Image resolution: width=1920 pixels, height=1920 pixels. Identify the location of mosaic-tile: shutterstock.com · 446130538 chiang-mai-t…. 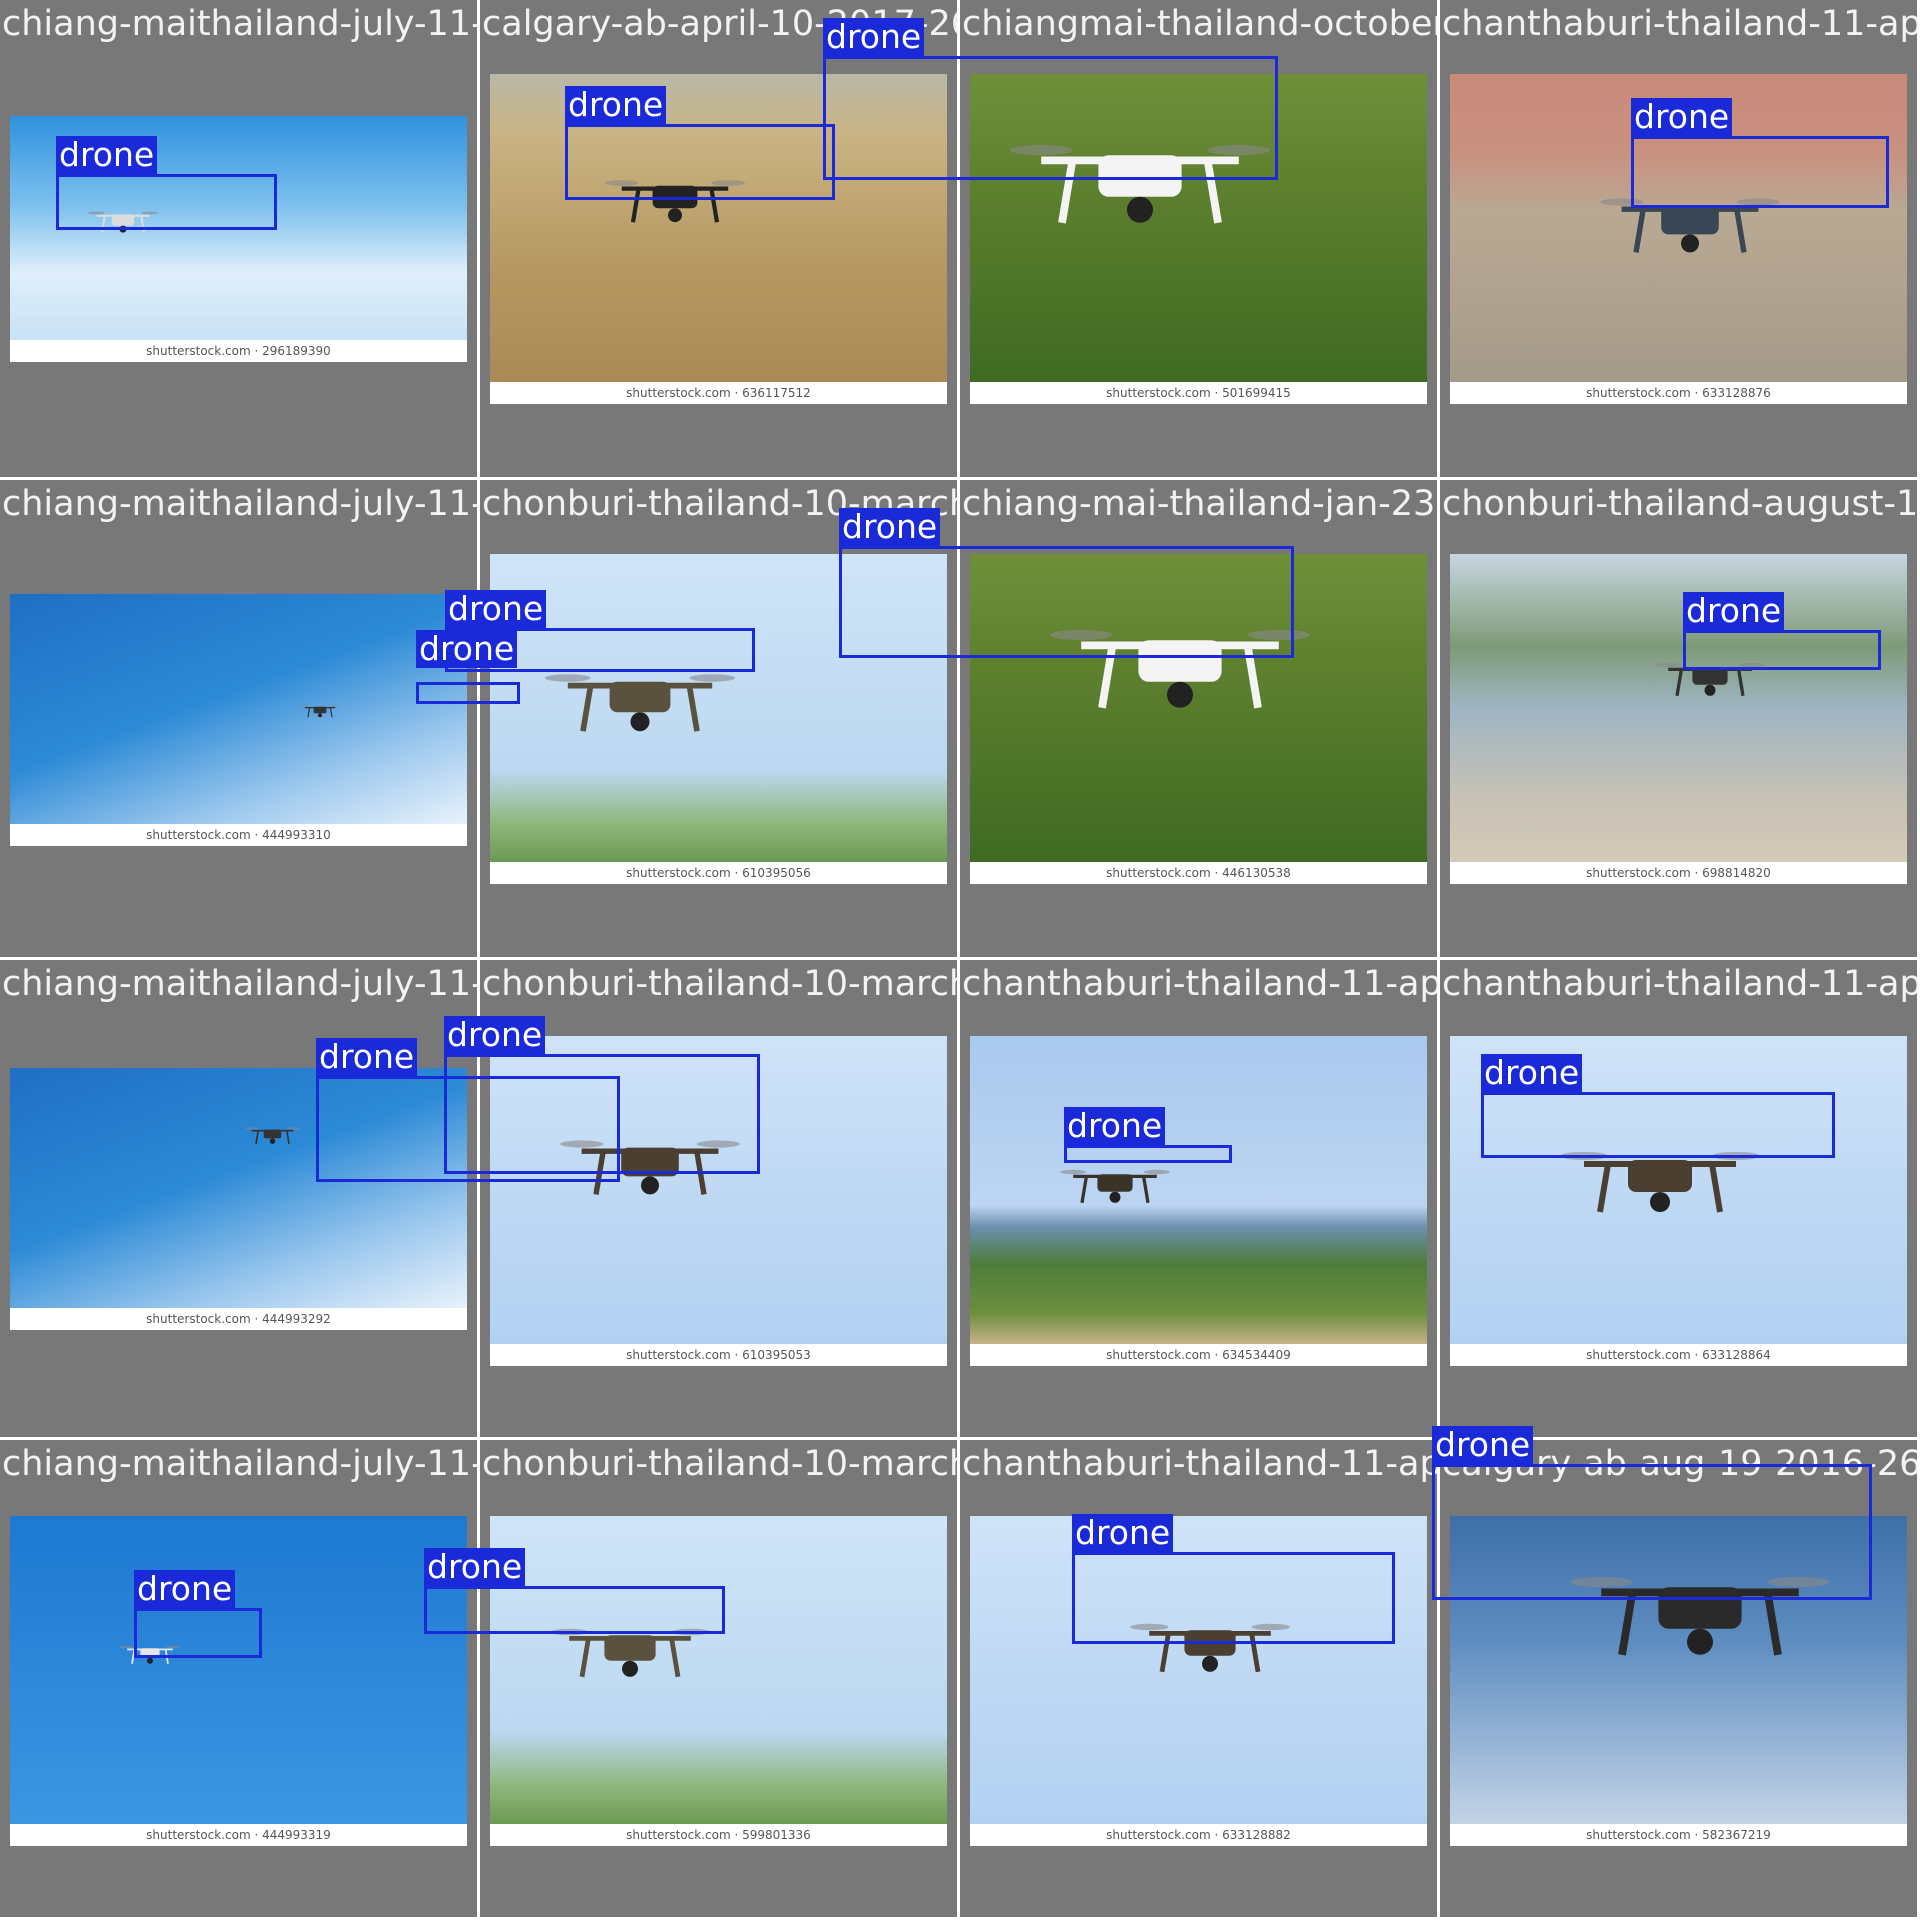
(1198, 718).